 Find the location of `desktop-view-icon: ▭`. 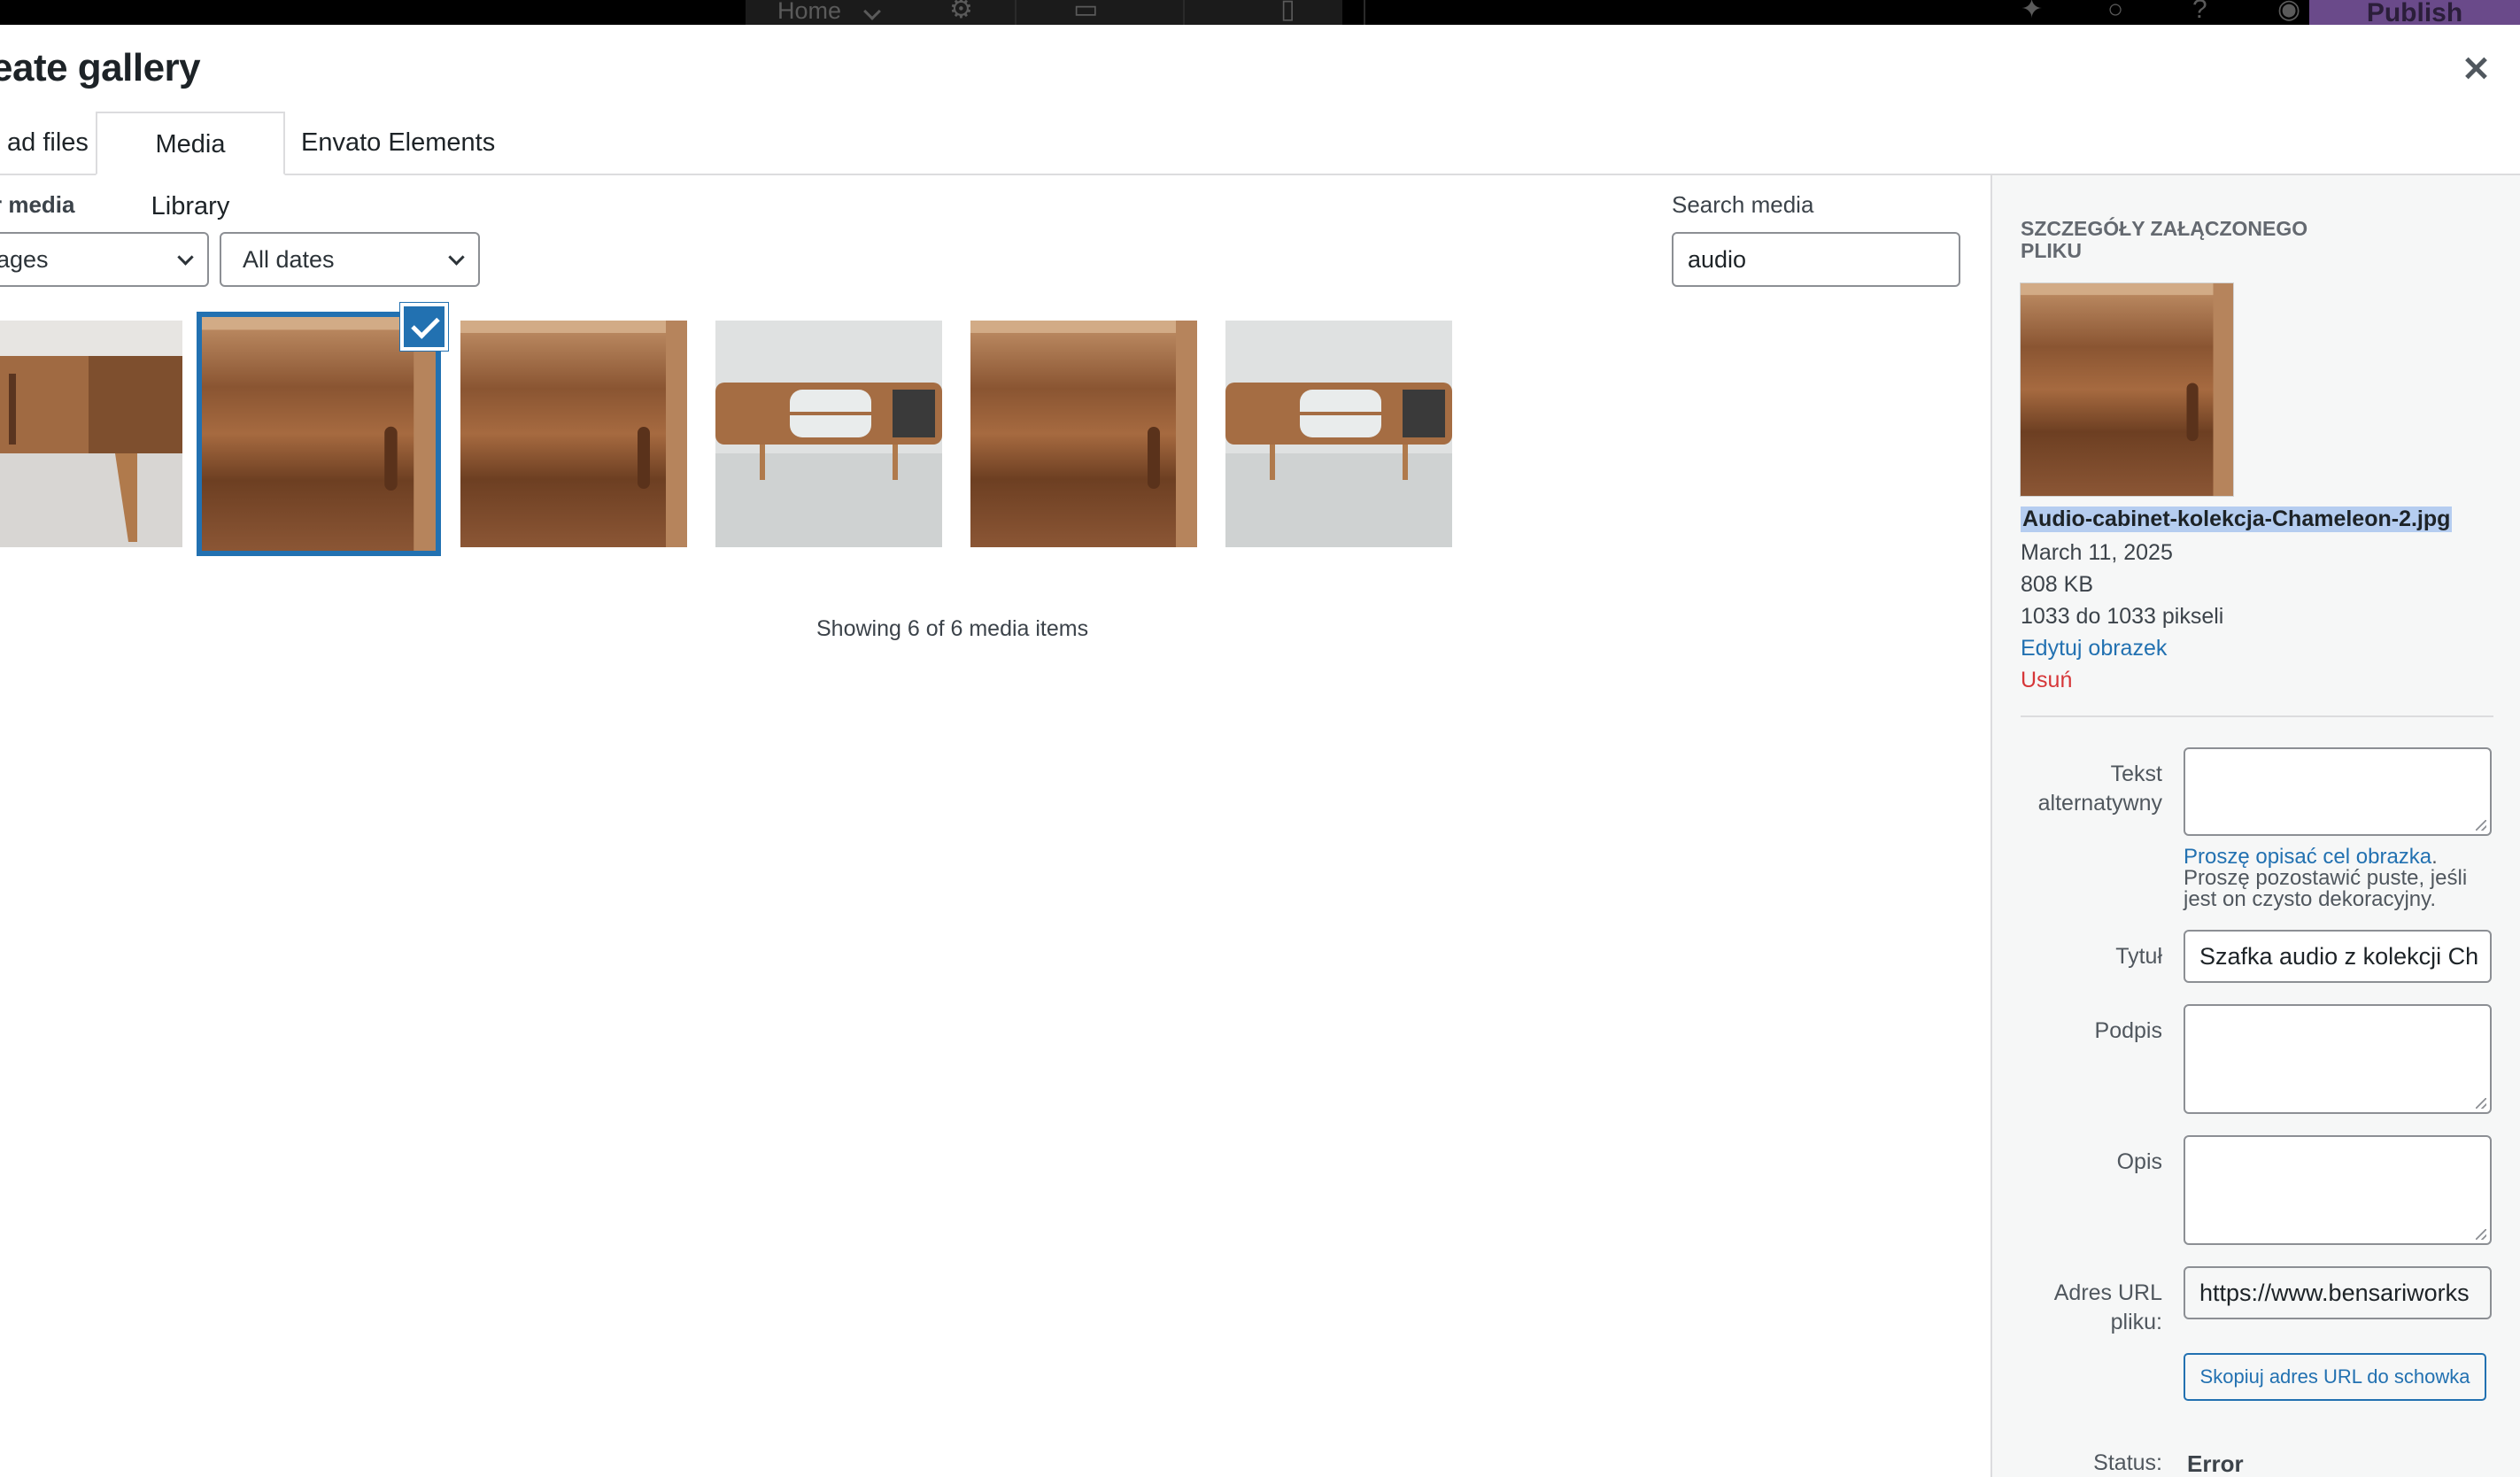

desktop-view-icon: ▭ is located at coordinates (1085, 11).